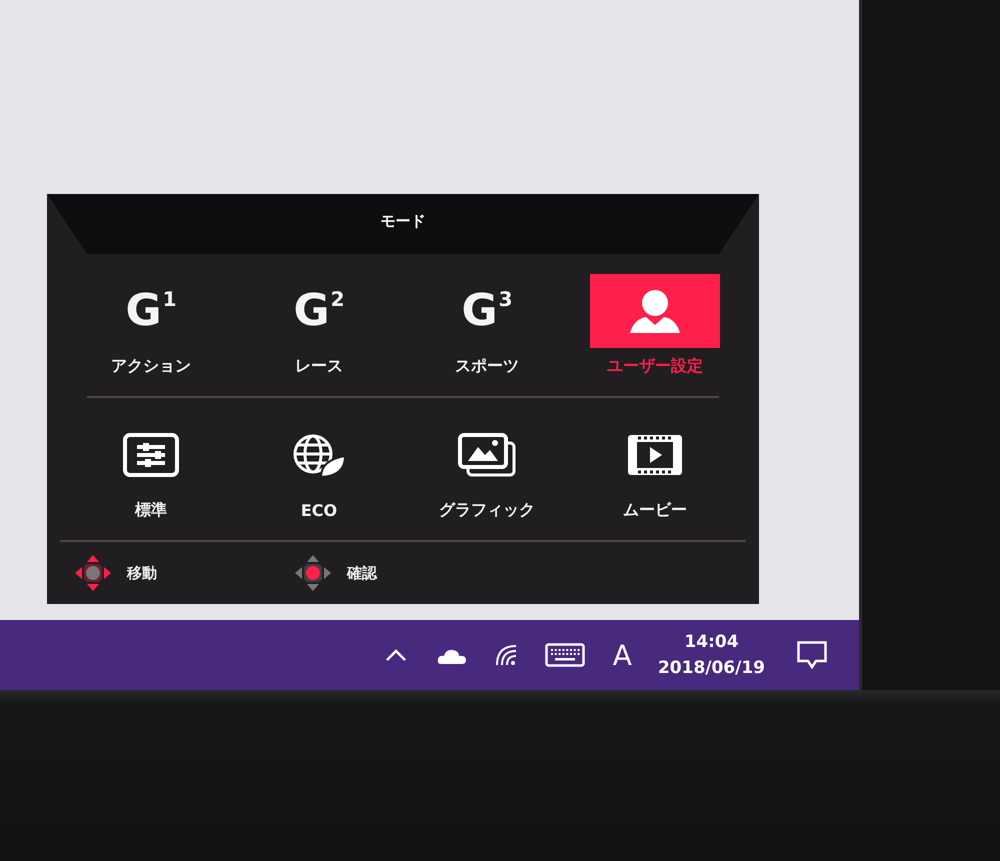 This screenshot has height=861, width=1000. What do you see at coordinates (151, 454) in the screenshot?
I see `sliders-icon` at bounding box center [151, 454].